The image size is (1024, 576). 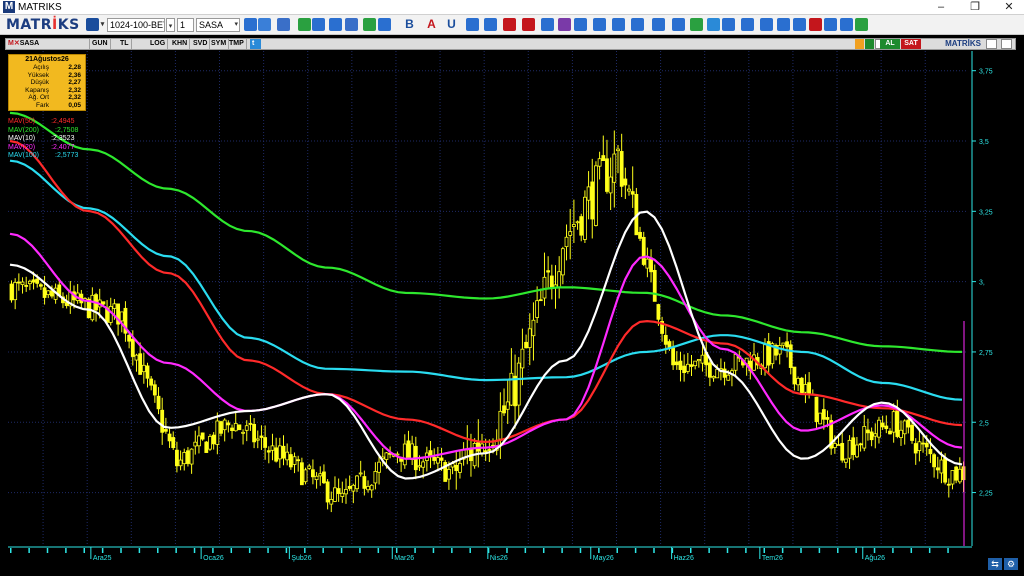 What do you see at coordinates (255, 44) in the screenshot?
I see `twitter-icon: t` at bounding box center [255, 44].